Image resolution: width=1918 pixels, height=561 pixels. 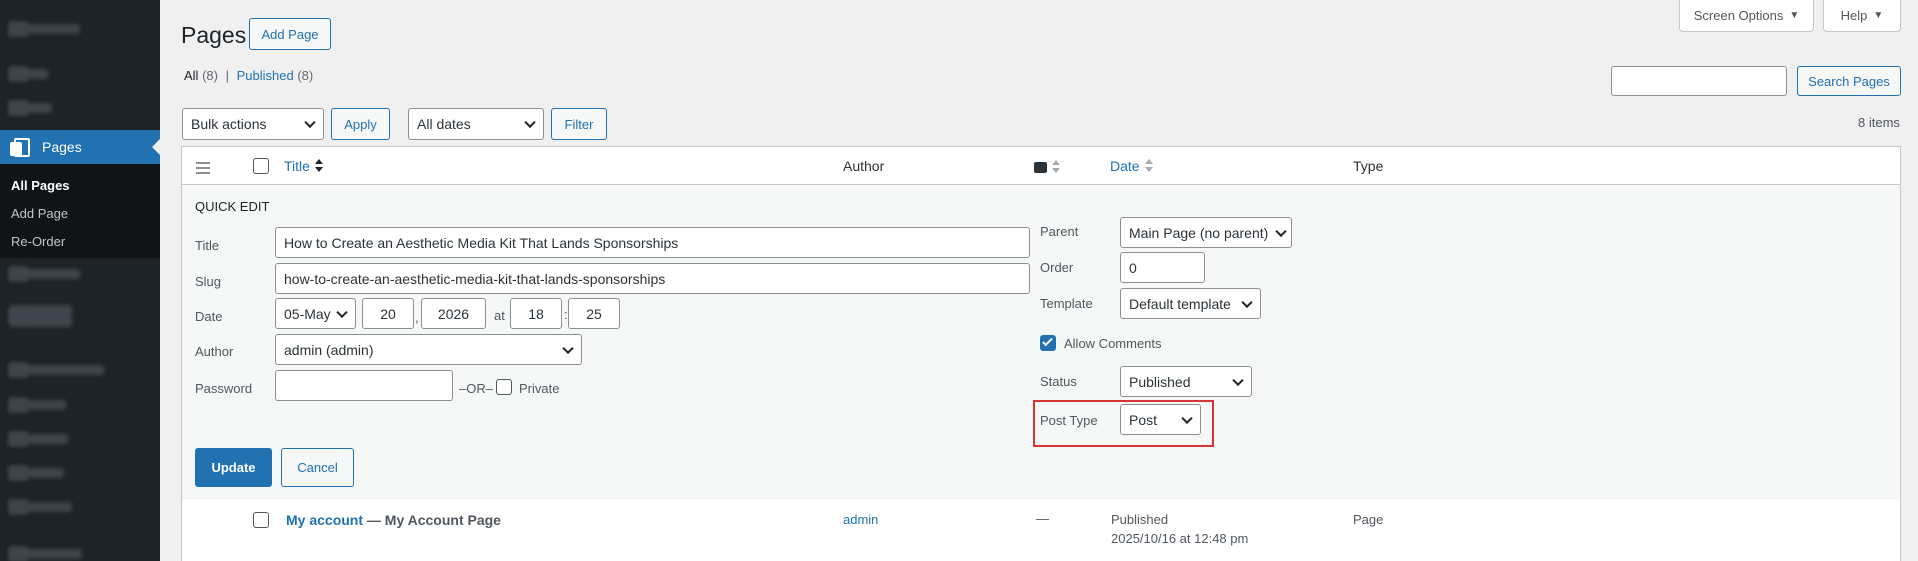 I want to click on filter-published-link: Published, so click(x=265, y=75).